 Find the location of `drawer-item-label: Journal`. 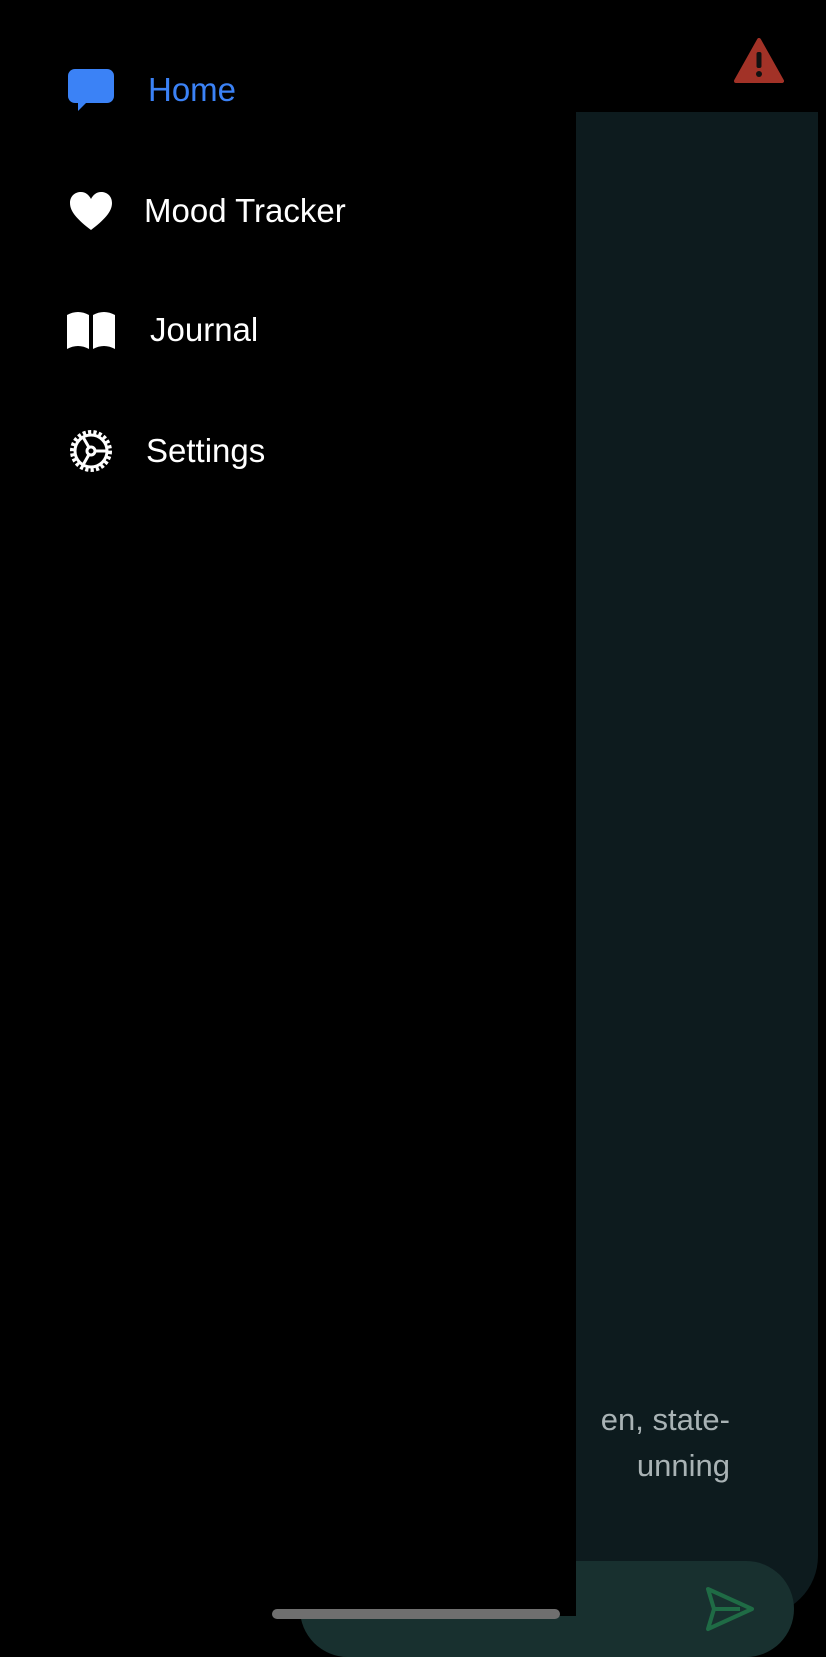

drawer-item-label: Journal is located at coordinates (204, 329).